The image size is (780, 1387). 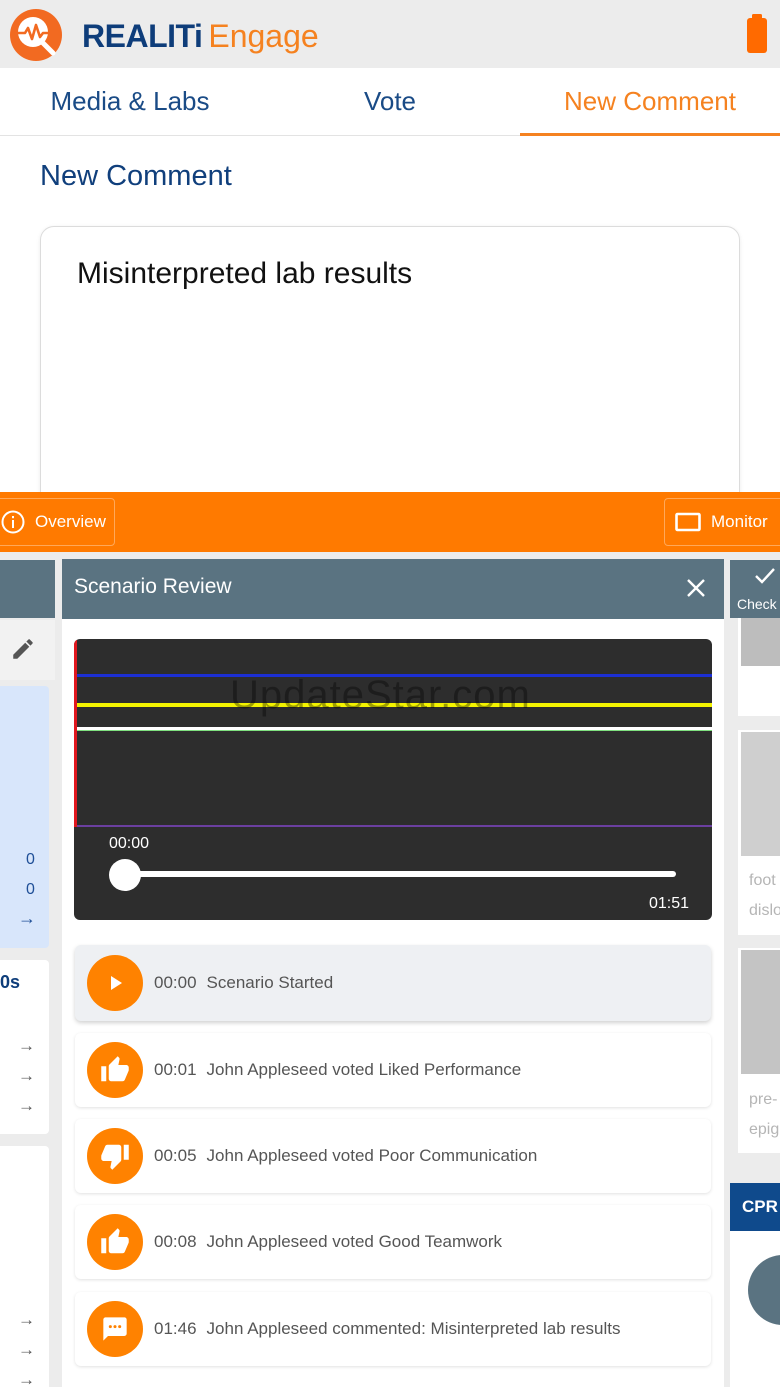 What do you see at coordinates (245, 273) in the screenshot?
I see `comment-text: Misinterpreted lab results` at bounding box center [245, 273].